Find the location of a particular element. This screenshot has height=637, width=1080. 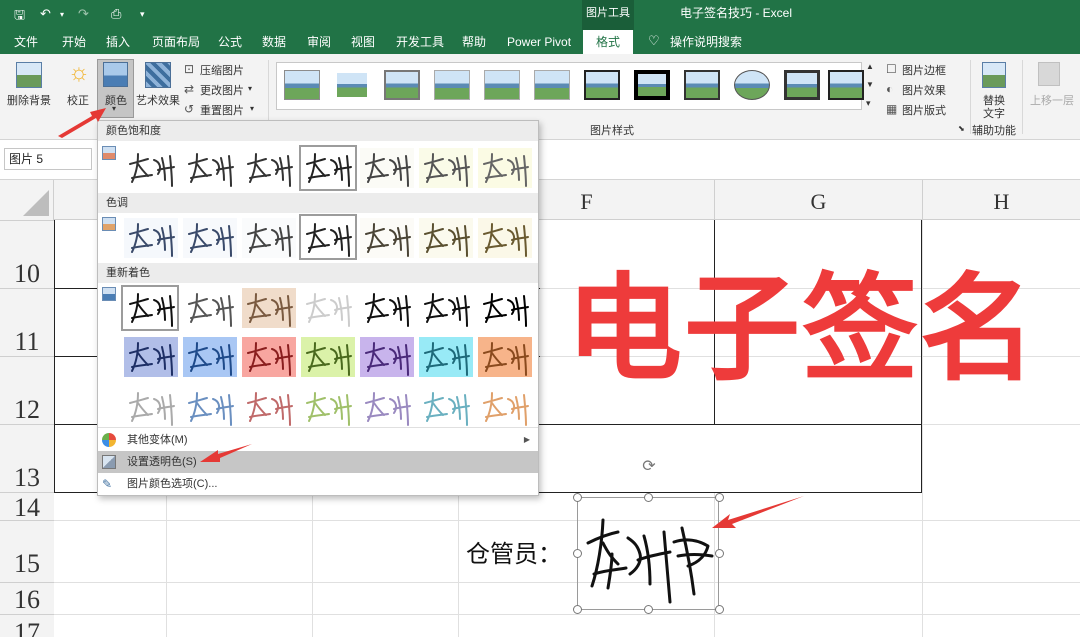

signature-picture is located at coordinates (648, 553).